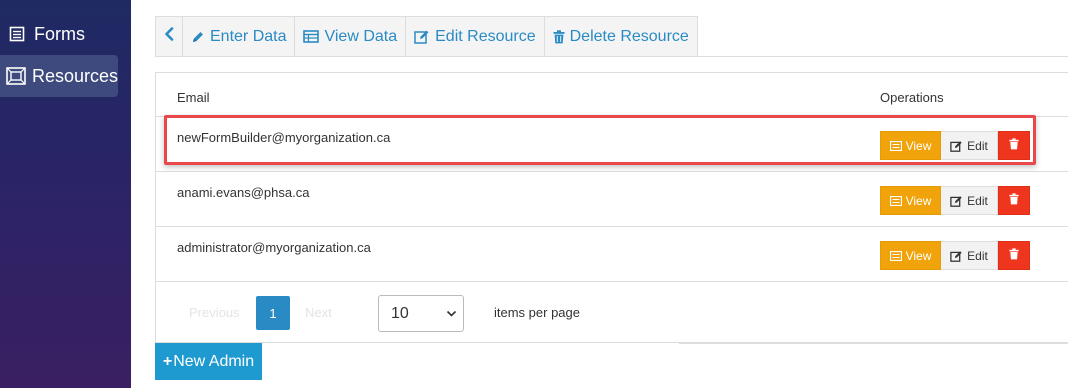 Image resolution: width=1068 pixels, height=388 pixels. I want to click on tab-delete-resource: Delete Resource, so click(621, 36).